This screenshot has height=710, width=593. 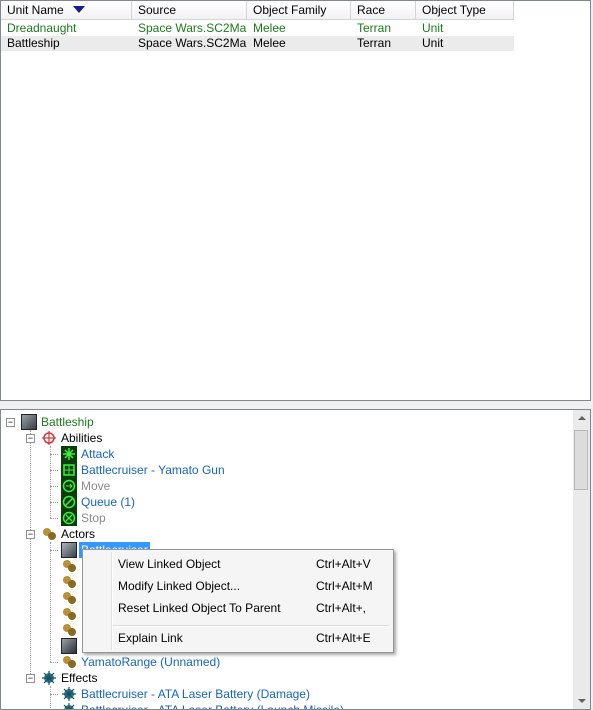 What do you see at coordinates (69, 470) in the screenshot?
I see `yamato-gun-ability-icon` at bounding box center [69, 470].